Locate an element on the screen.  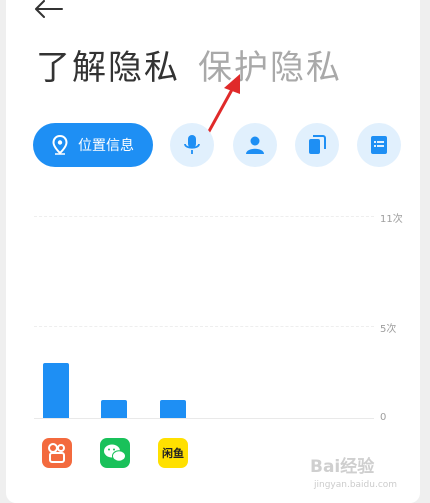
header-tabs: 了解隐私 保护隐私 is located at coordinates (189, 64).